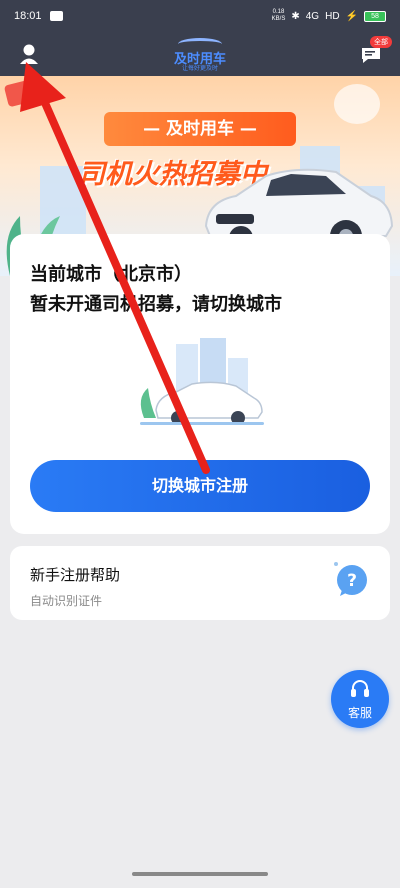 This screenshot has height=888, width=400. I want to click on message-badge: 全部, so click(381, 42).